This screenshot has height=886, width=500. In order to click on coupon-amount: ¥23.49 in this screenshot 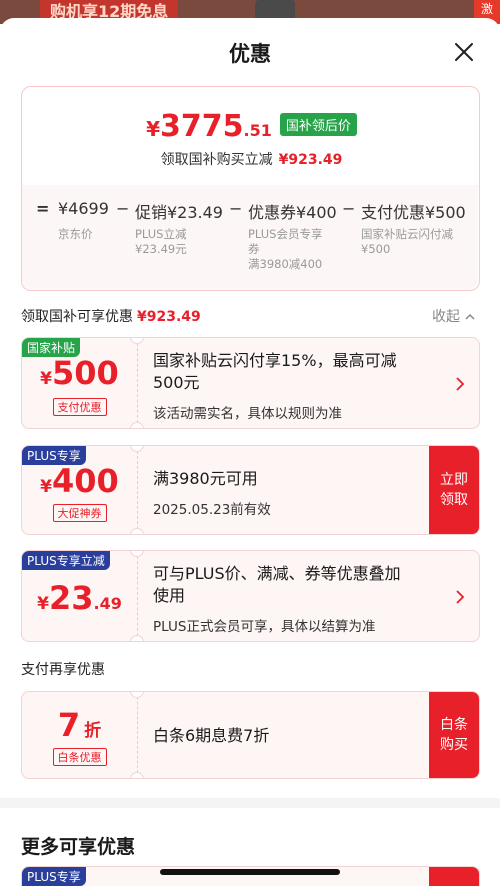, I will do `click(79, 598)`.